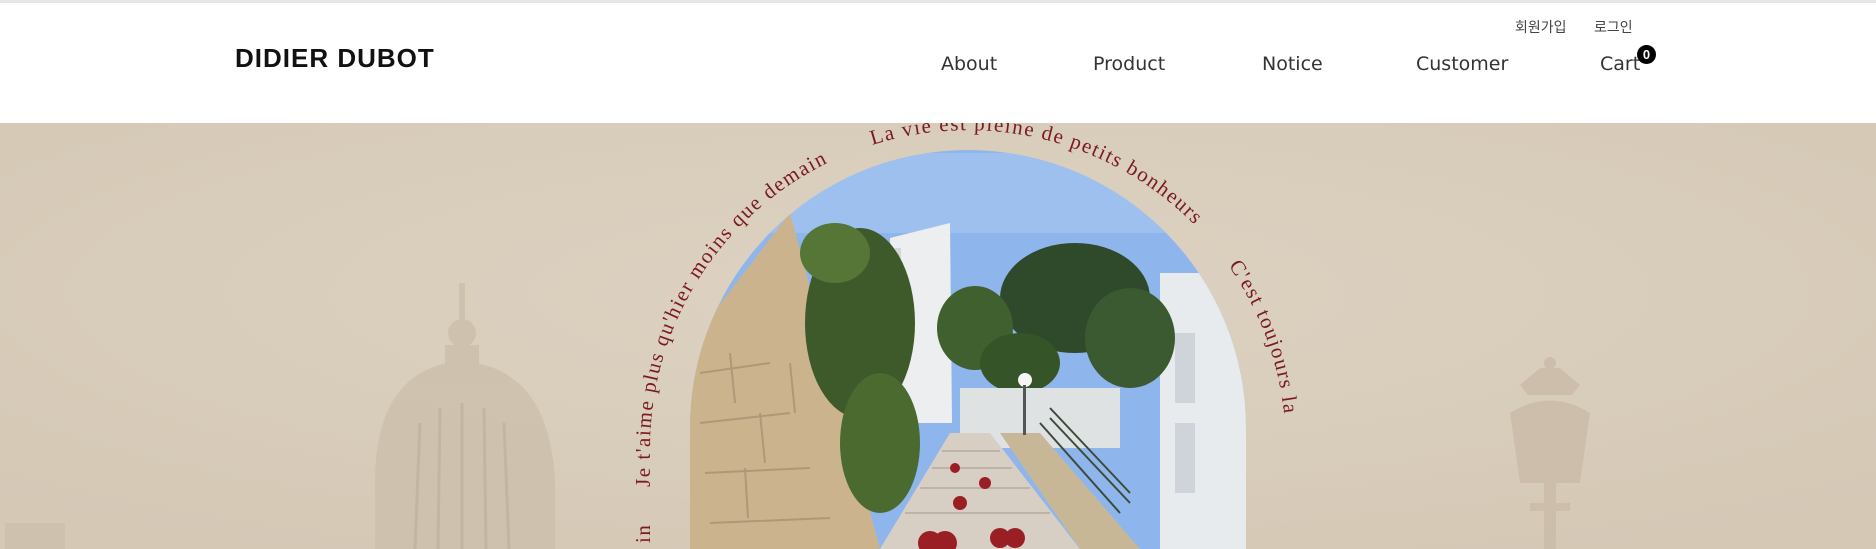  Describe the element at coordinates (1613, 27) in the screenshot. I see `login-link: 로그인` at that location.